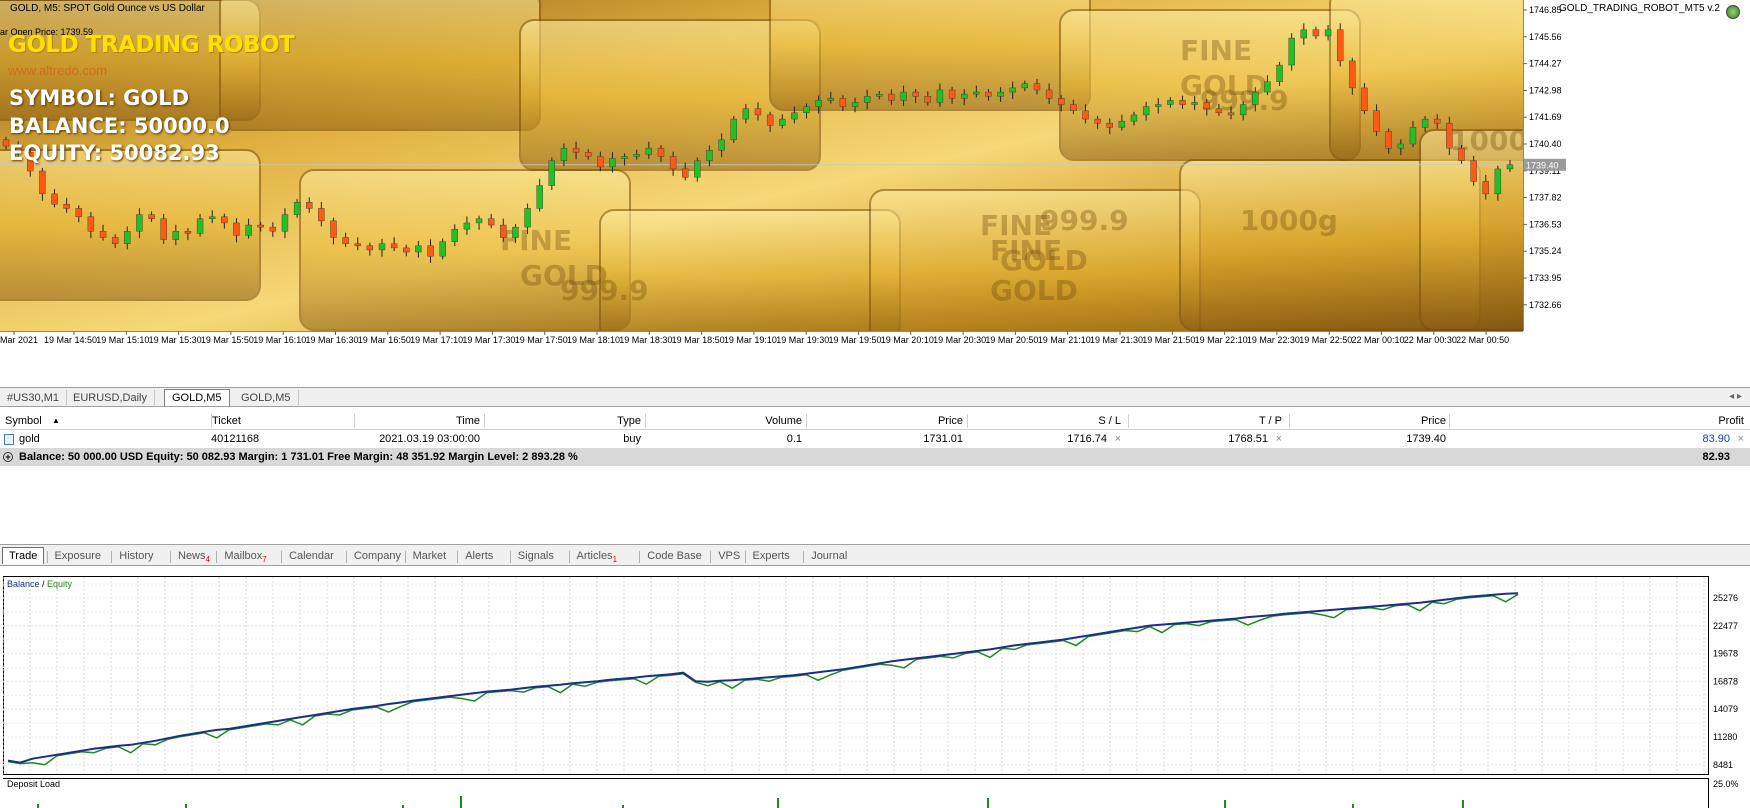 The width and height of the screenshot is (1750, 808). Describe the element at coordinates (479, 556) in the screenshot. I see `toolbox-tab: Alerts` at that location.